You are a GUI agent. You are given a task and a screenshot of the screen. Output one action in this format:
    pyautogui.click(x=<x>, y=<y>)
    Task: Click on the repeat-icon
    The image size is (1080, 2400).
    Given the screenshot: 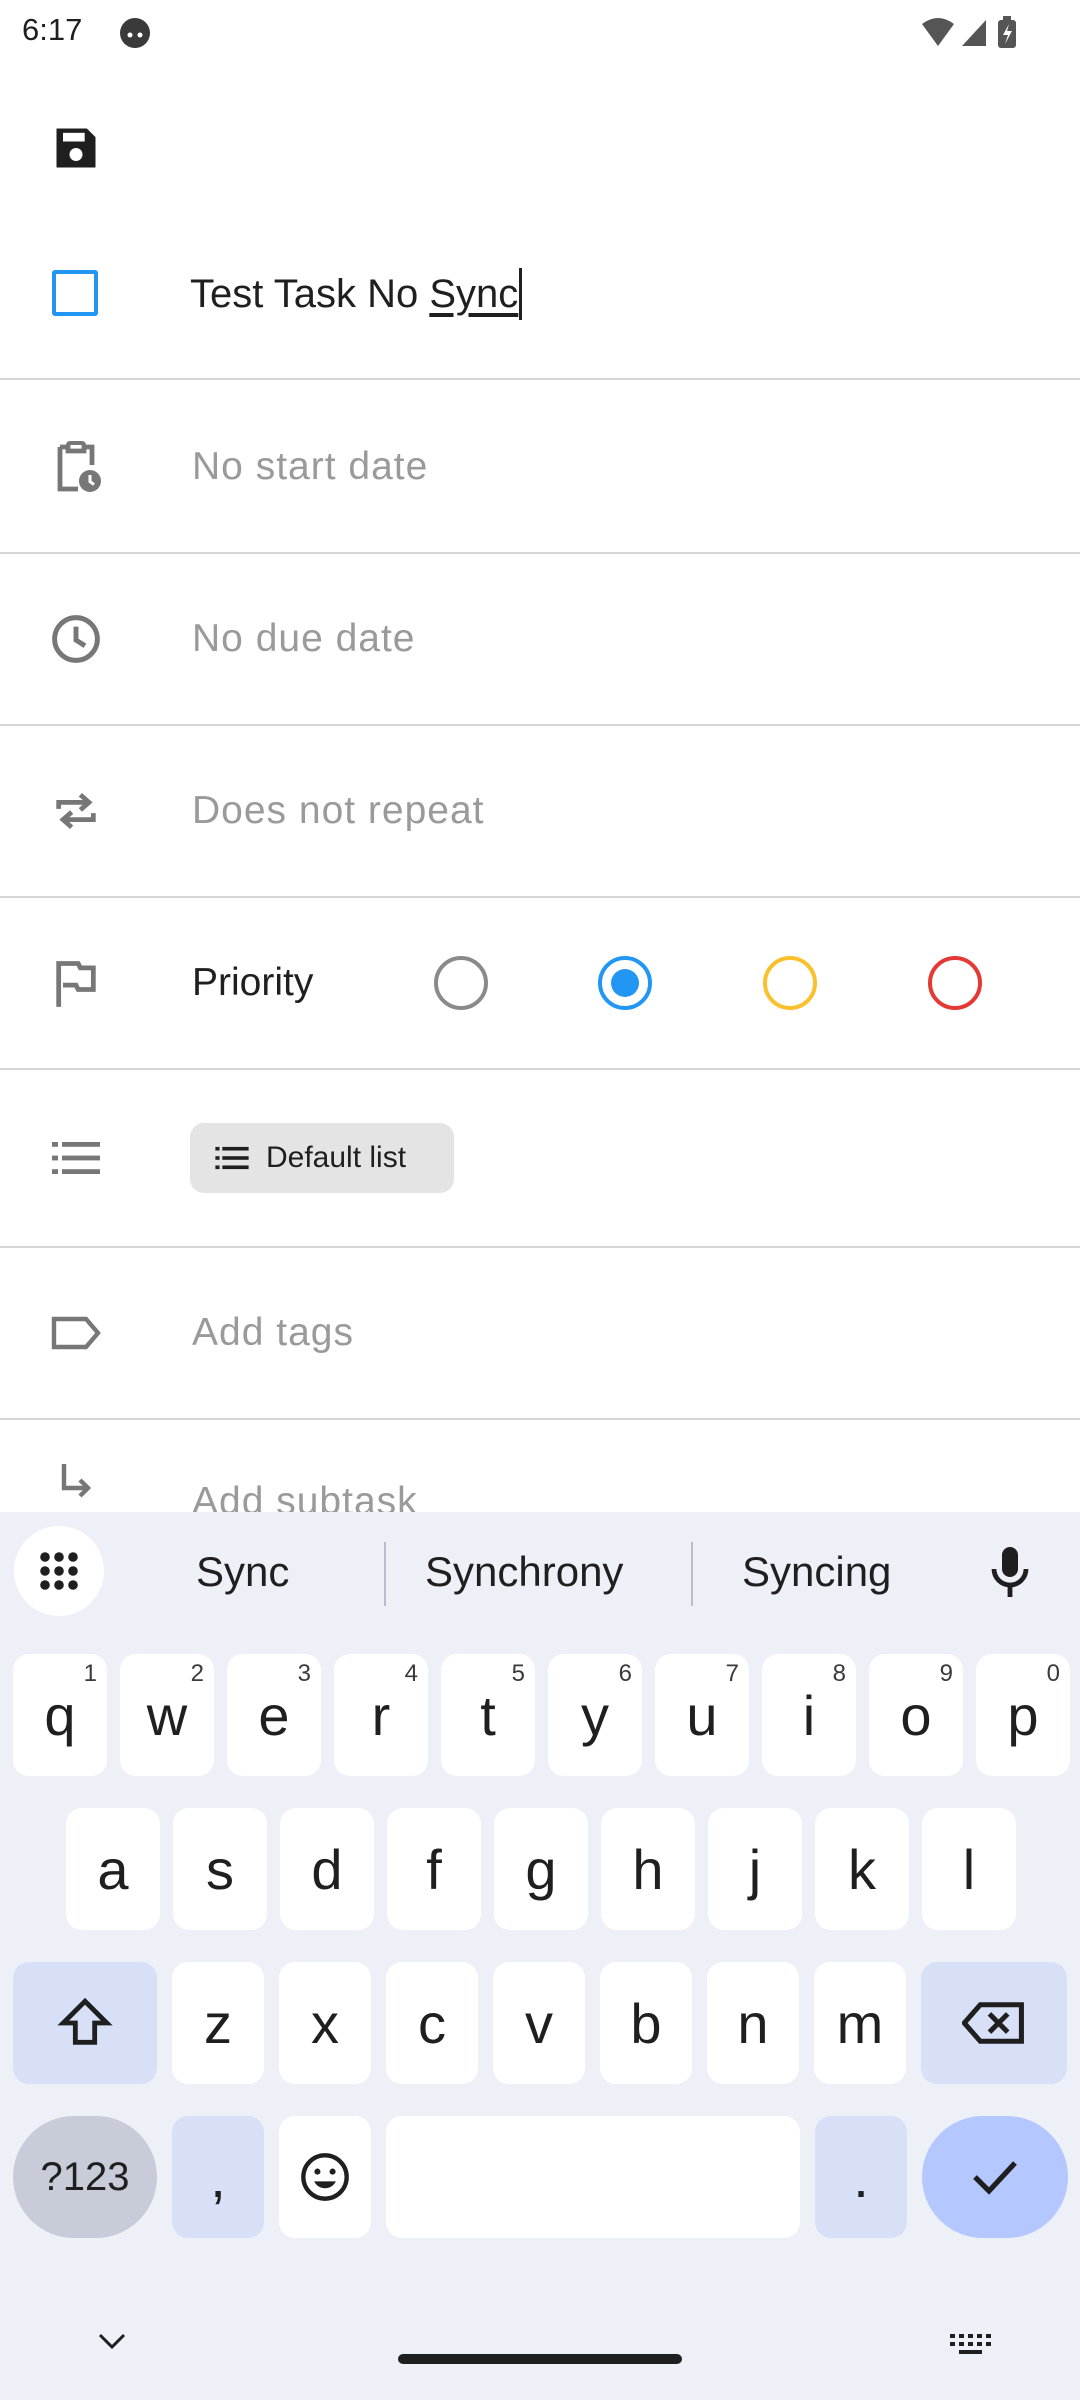 What is the action you would take?
    pyautogui.click(x=76, y=811)
    